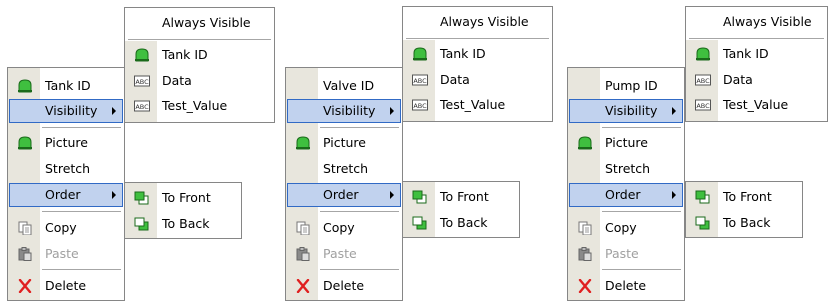  I want to click on menu-item-label: Copy, so click(339, 227).